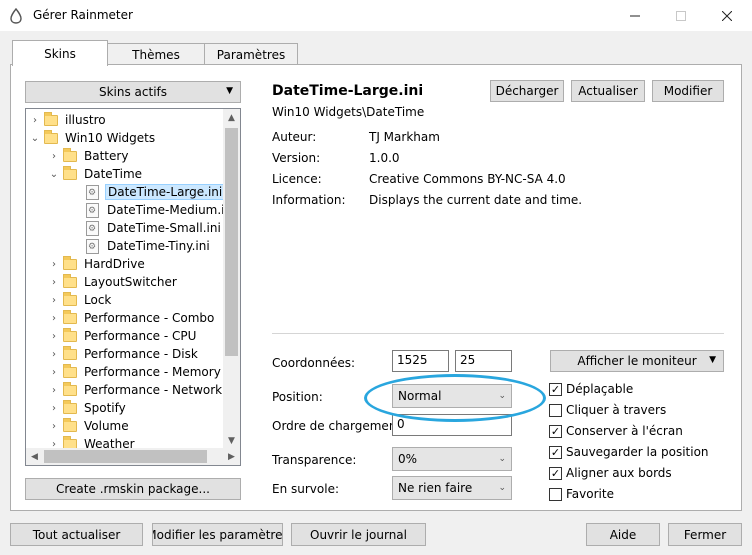  Describe the element at coordinates (16, 16) in the screenshot. I see `rainmeter-drop-icon` at that location.